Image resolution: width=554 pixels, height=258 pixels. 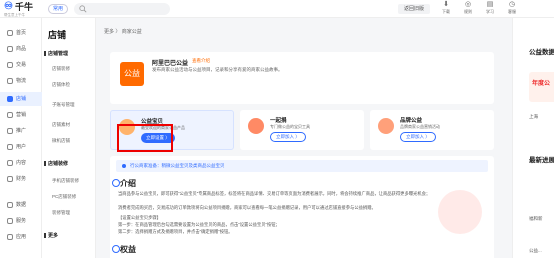 I want to click on right-title-progress: 最新进展, so click(x=541, y=160).